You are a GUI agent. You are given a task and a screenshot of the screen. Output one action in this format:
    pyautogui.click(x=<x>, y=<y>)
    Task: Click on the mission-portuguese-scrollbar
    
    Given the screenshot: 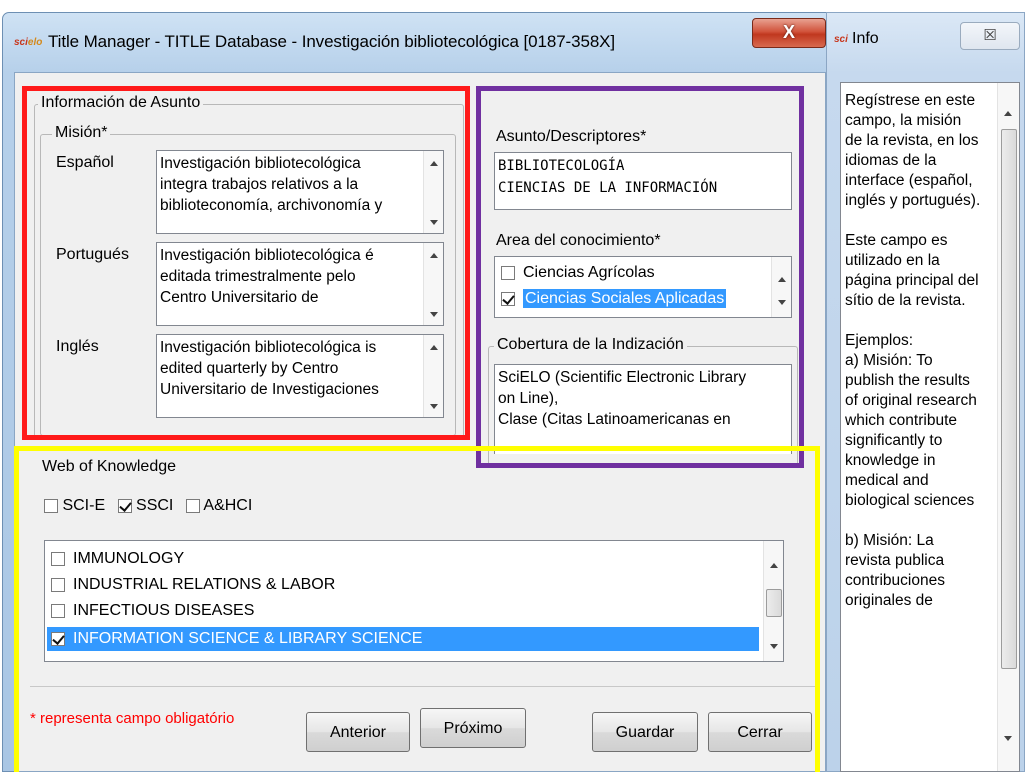 What is the action you would take?
    pyautogui.click(x=433, y=284)
    